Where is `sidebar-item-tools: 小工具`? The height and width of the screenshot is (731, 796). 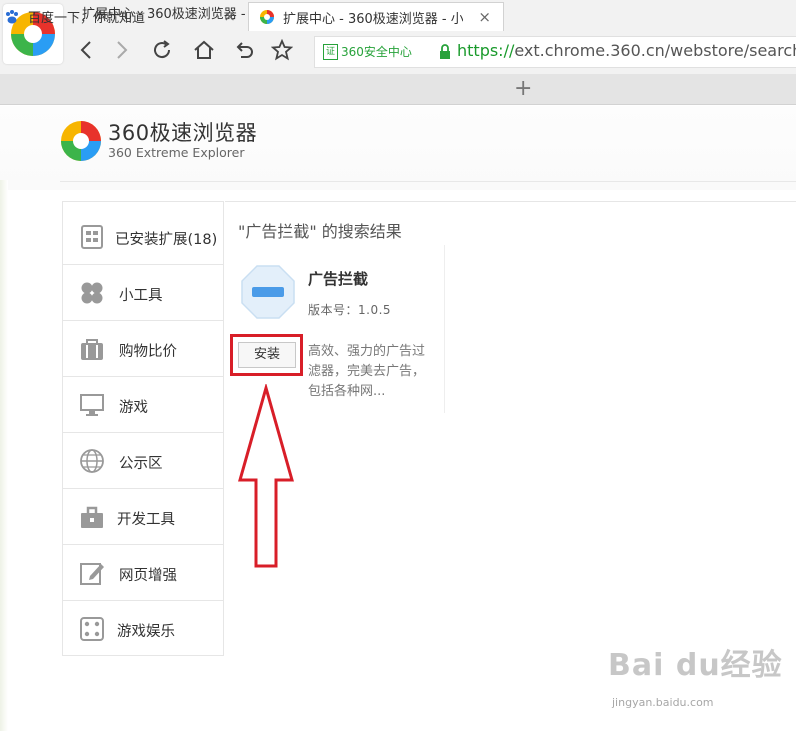
sidebar-item-tools: 小工具 is located at coordinates (143, 293).